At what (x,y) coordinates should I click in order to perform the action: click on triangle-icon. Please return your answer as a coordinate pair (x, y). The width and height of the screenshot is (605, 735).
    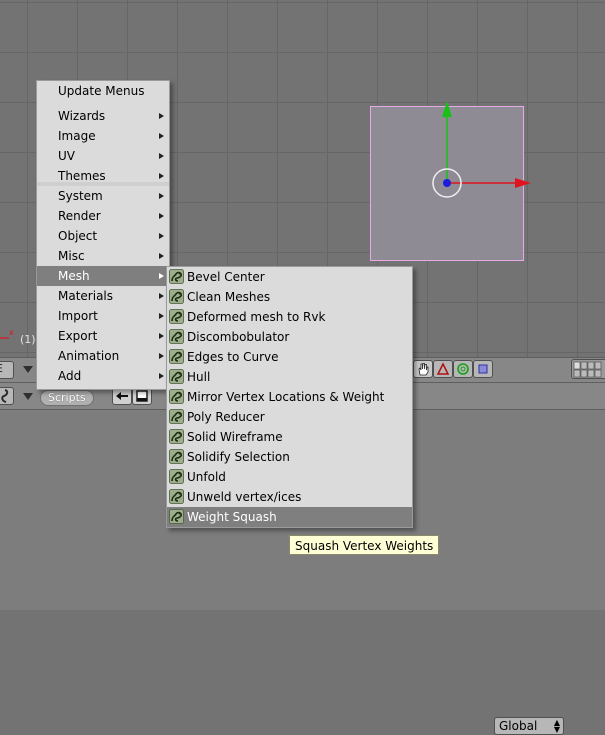
    Looking at the image, I should click on (443, 368).